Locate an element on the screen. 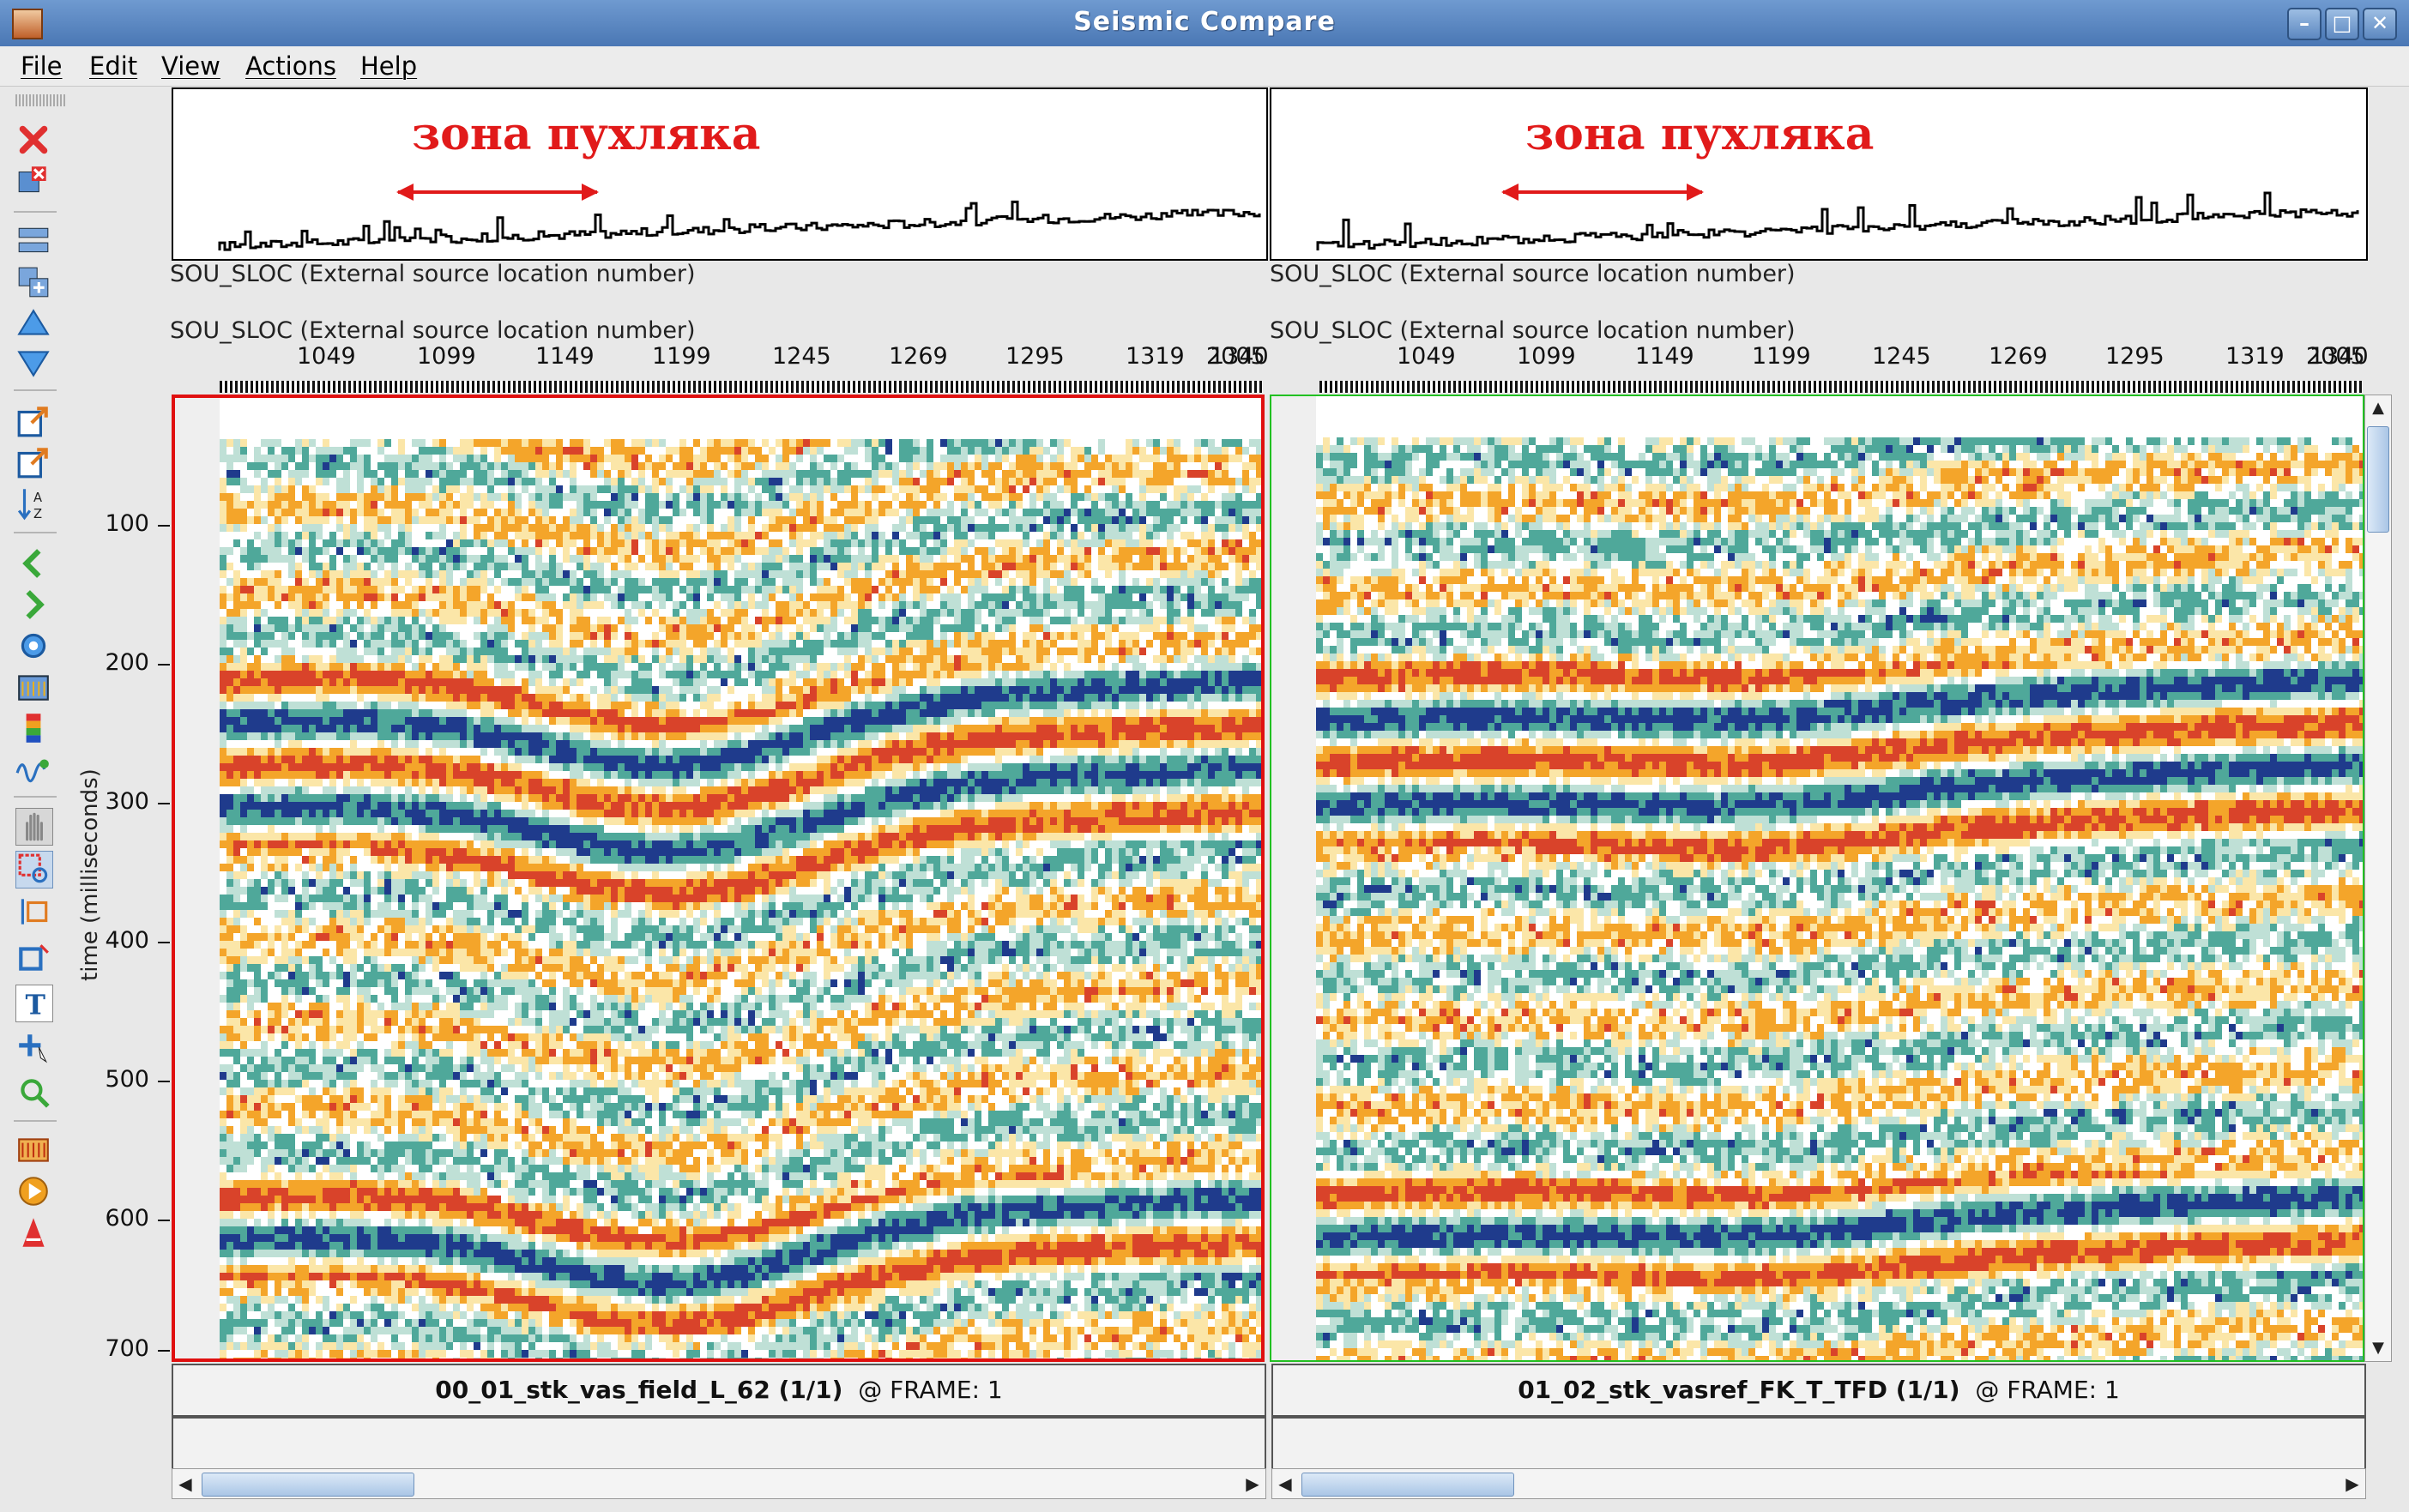  y-tick-label: 400 is located at coordinates (119, 940).